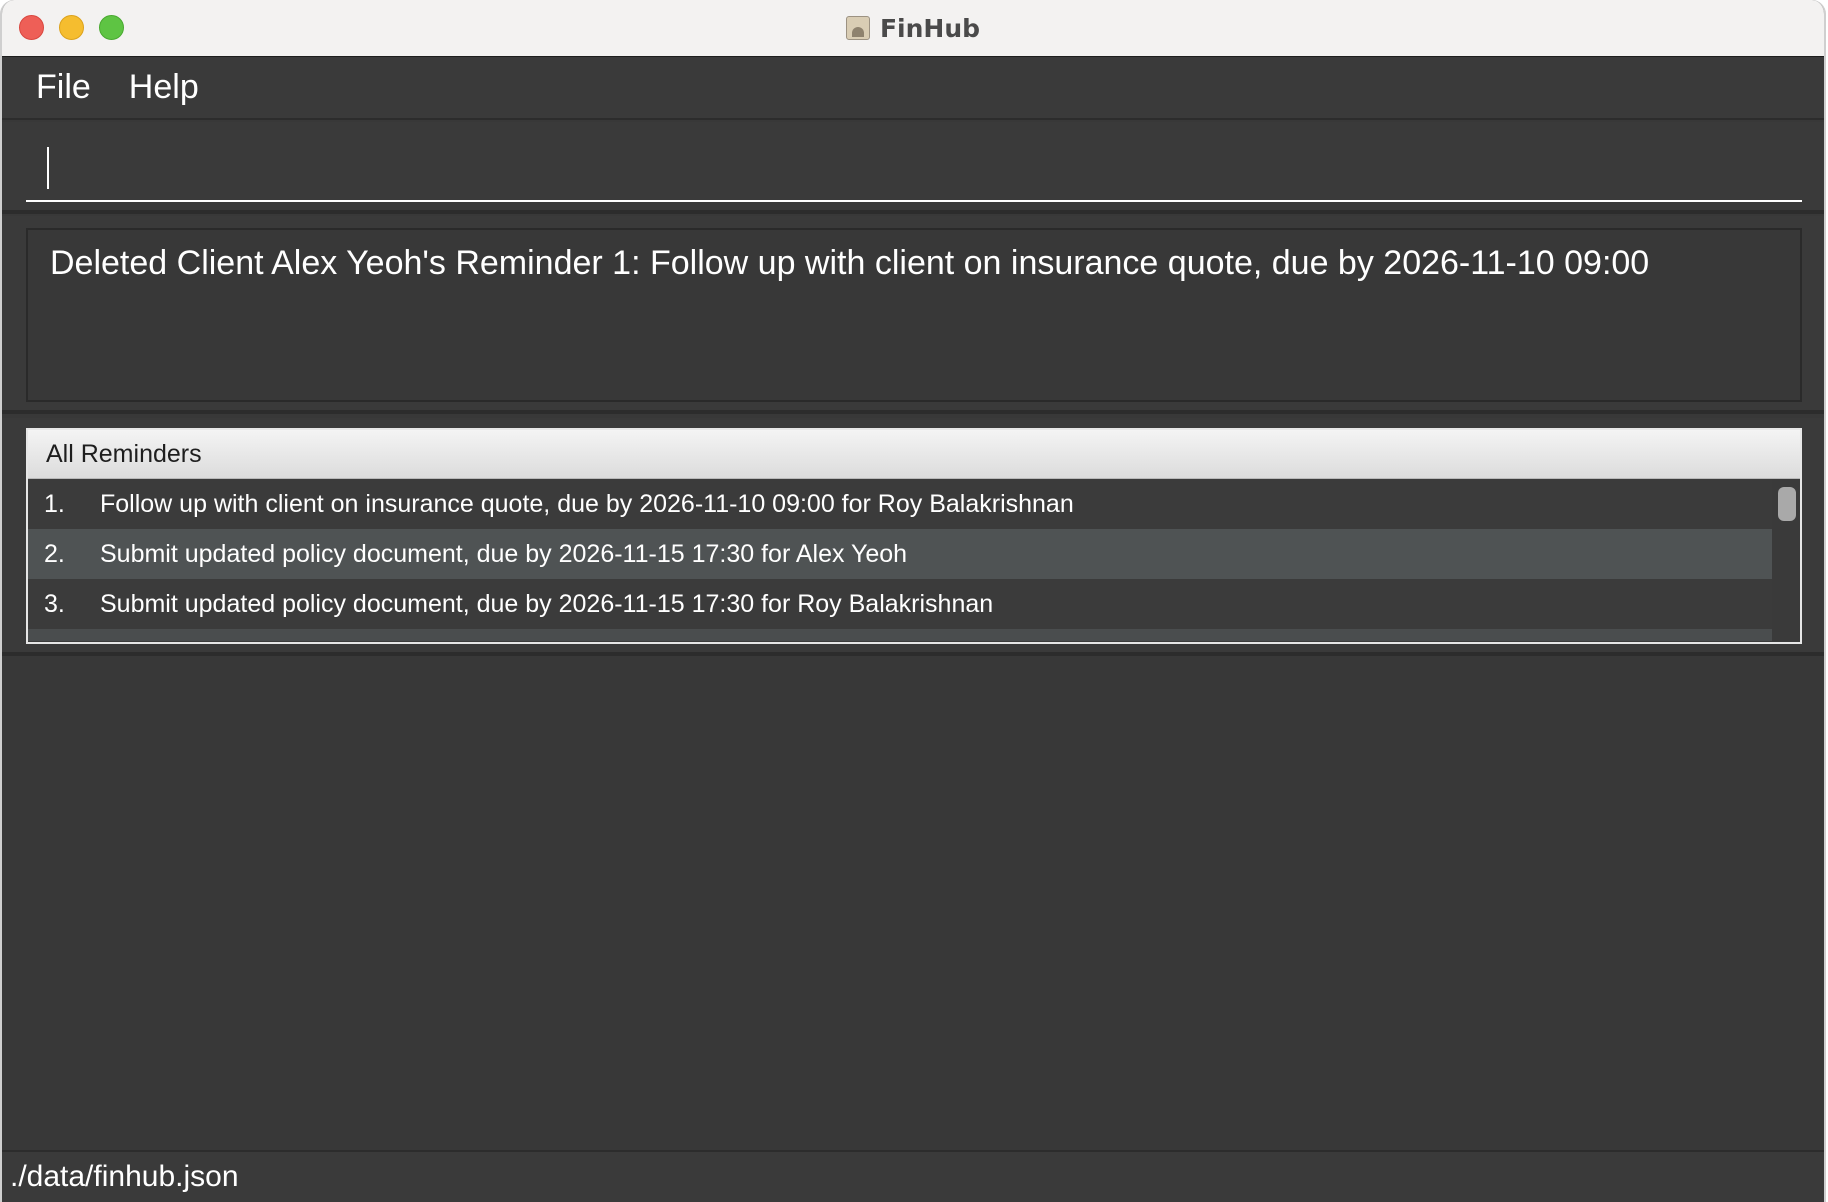 This screenshot has width=1828, height=1202. I want to click on command-input, so click(914, 172).